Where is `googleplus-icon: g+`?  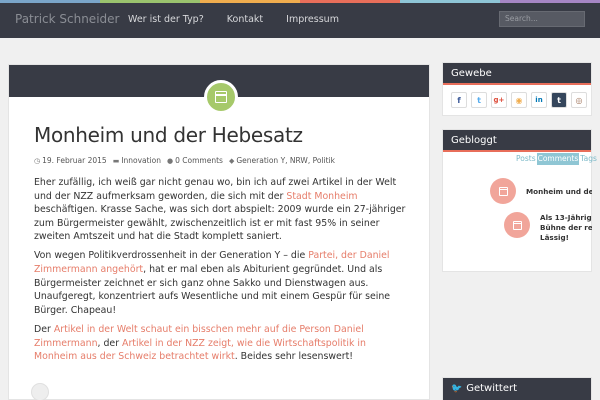 googleplus-icon: g+ is located at coordinates (499, 100).